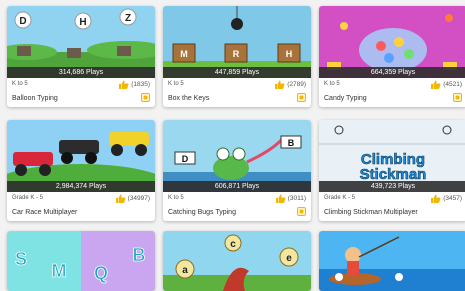 The width and height of the screenshot is (465, 291). What do you see at coordinates (81, 186) in the screenshot?
I see `play-count: 2,984,374 Plays` at bounding box center [81, 186].